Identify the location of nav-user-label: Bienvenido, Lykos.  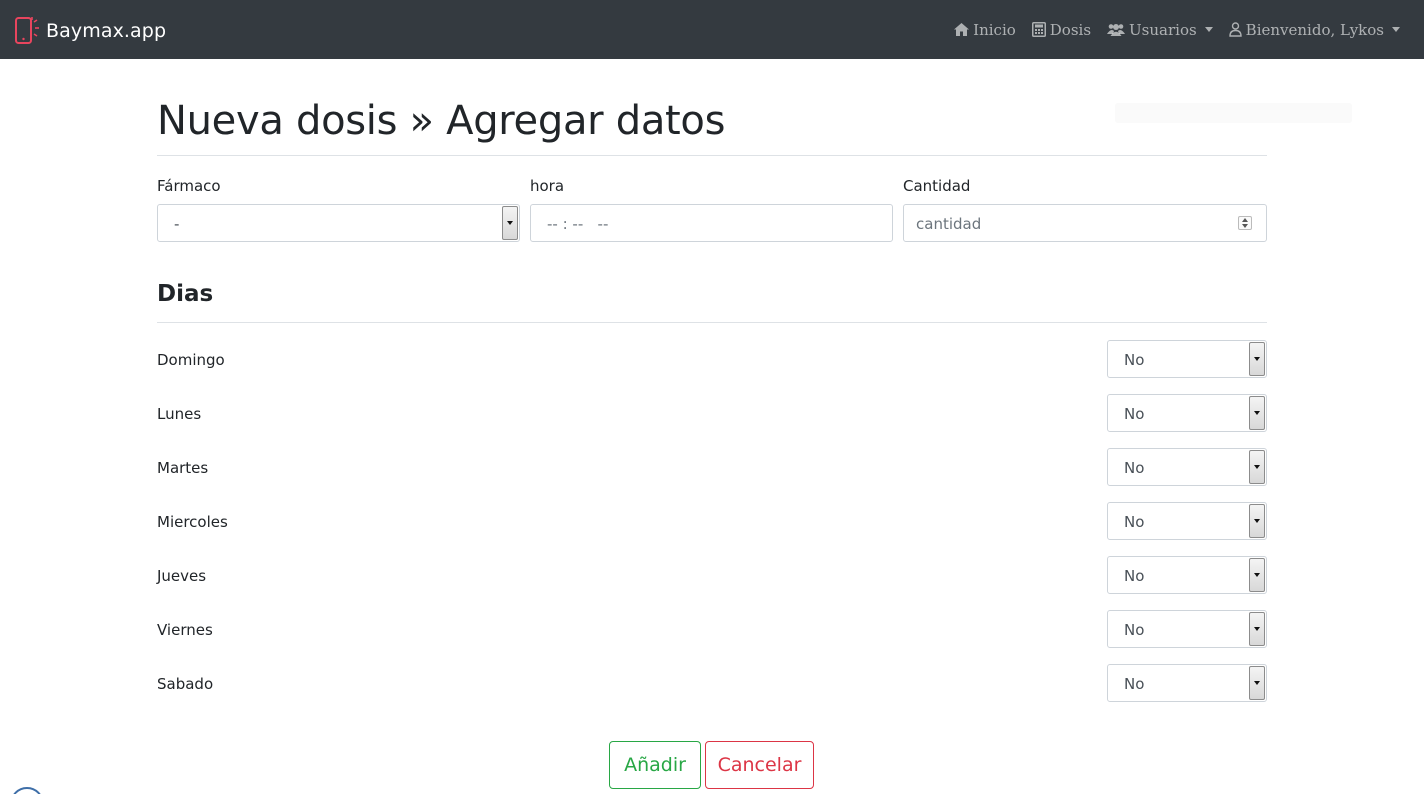
(1314, 29).